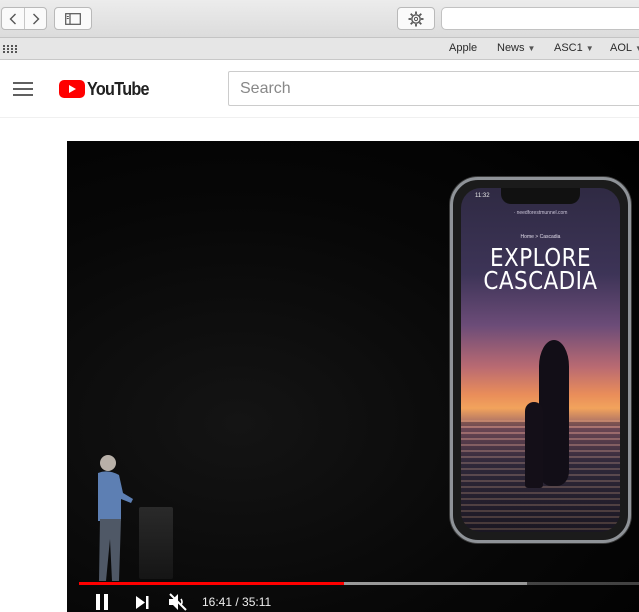  What do you see at coordinates (319, 19) in the screenshot?
I see `browser-toolbar` at bounding box center [319, 19].